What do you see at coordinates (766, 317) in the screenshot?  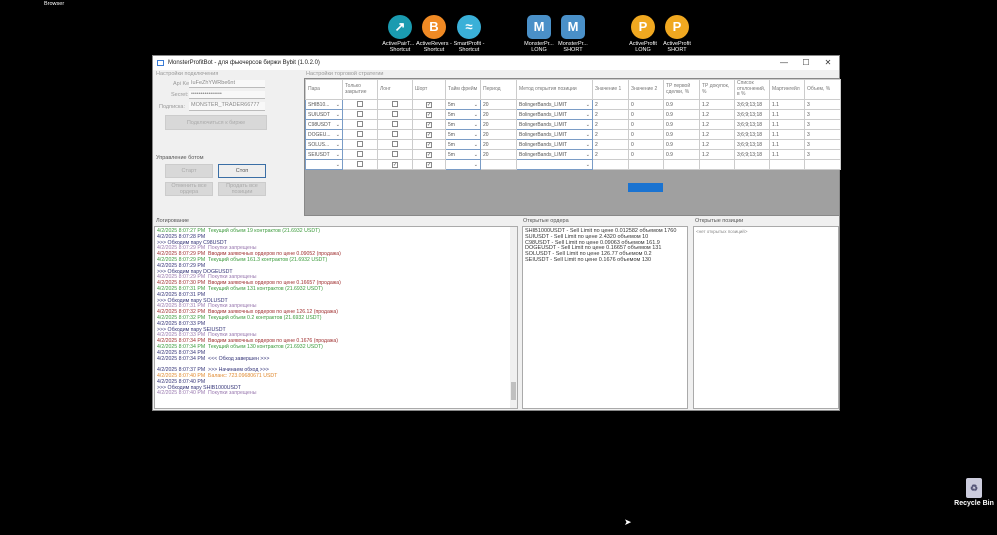 I see `open-positions-list: <нет открытых позиций>` at bounding box center [766, 317].